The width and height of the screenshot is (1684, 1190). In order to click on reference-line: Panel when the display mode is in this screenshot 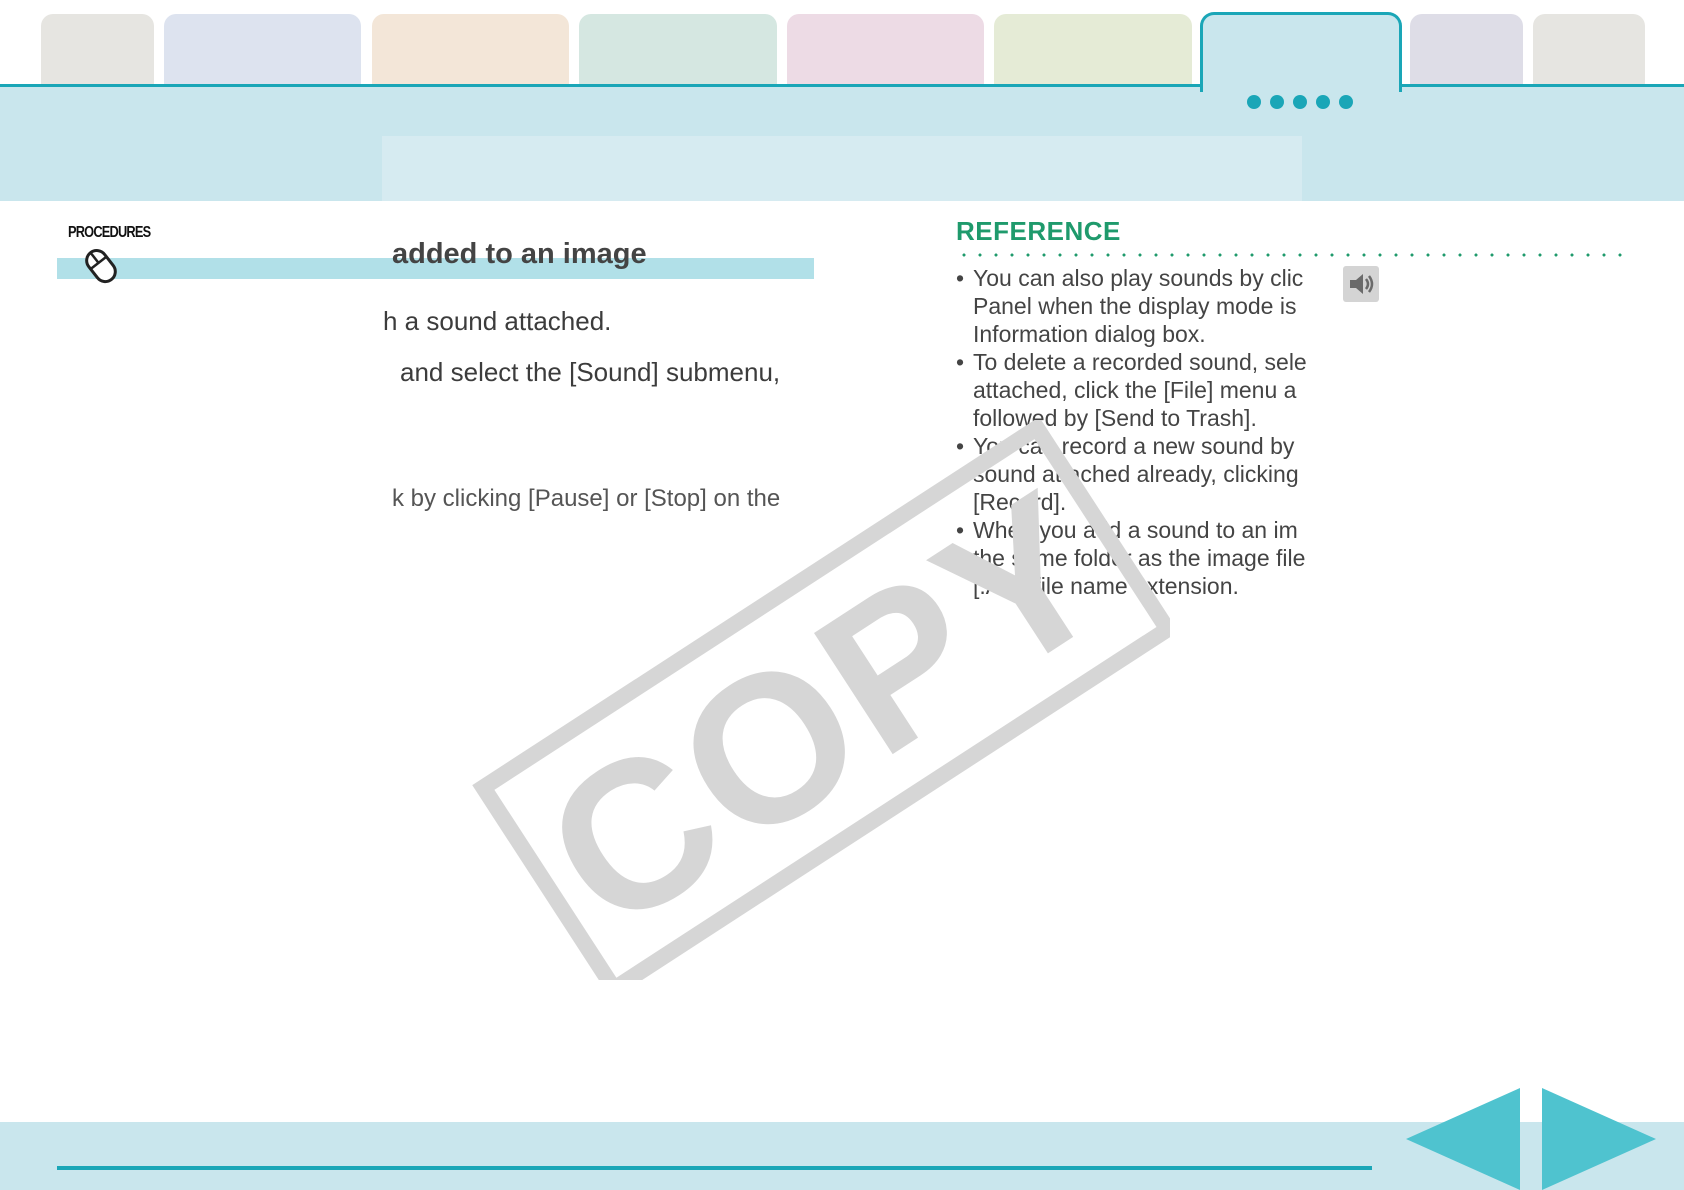, I will do `click(1135, 306)`.